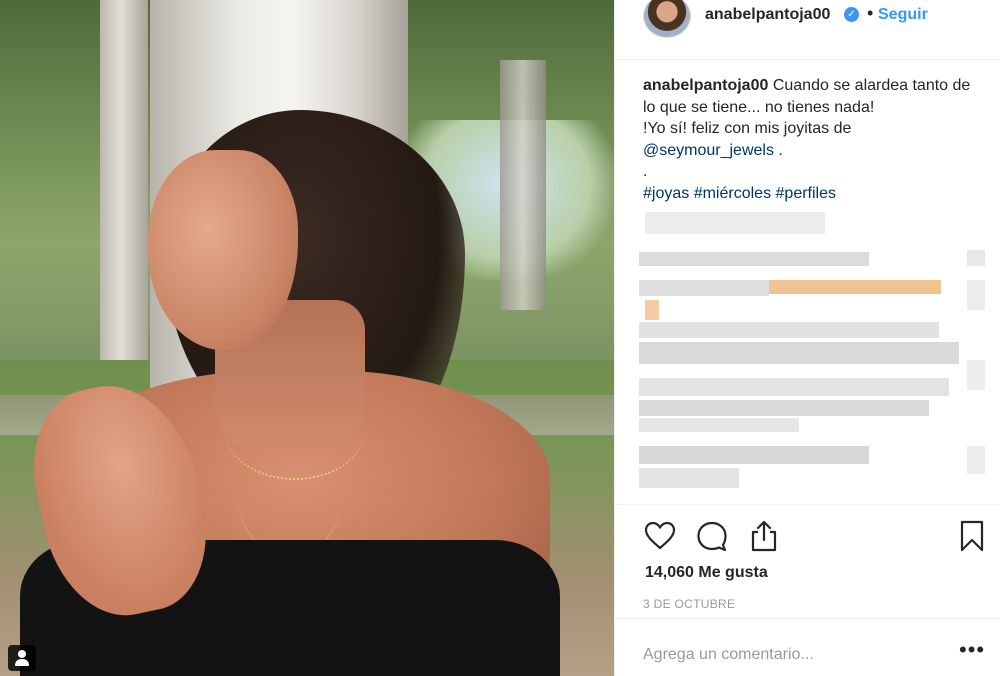  Describe the element at coordinates (290, 480) in the screenshot. I see `photo-chain-necklace` at that location.